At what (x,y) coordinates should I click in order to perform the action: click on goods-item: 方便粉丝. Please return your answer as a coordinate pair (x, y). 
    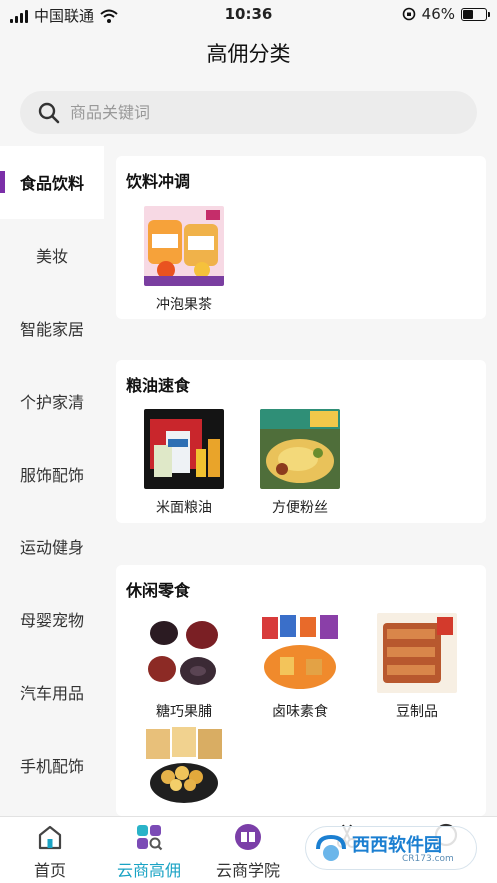
    Looking at the image, I should click on (300, 463).